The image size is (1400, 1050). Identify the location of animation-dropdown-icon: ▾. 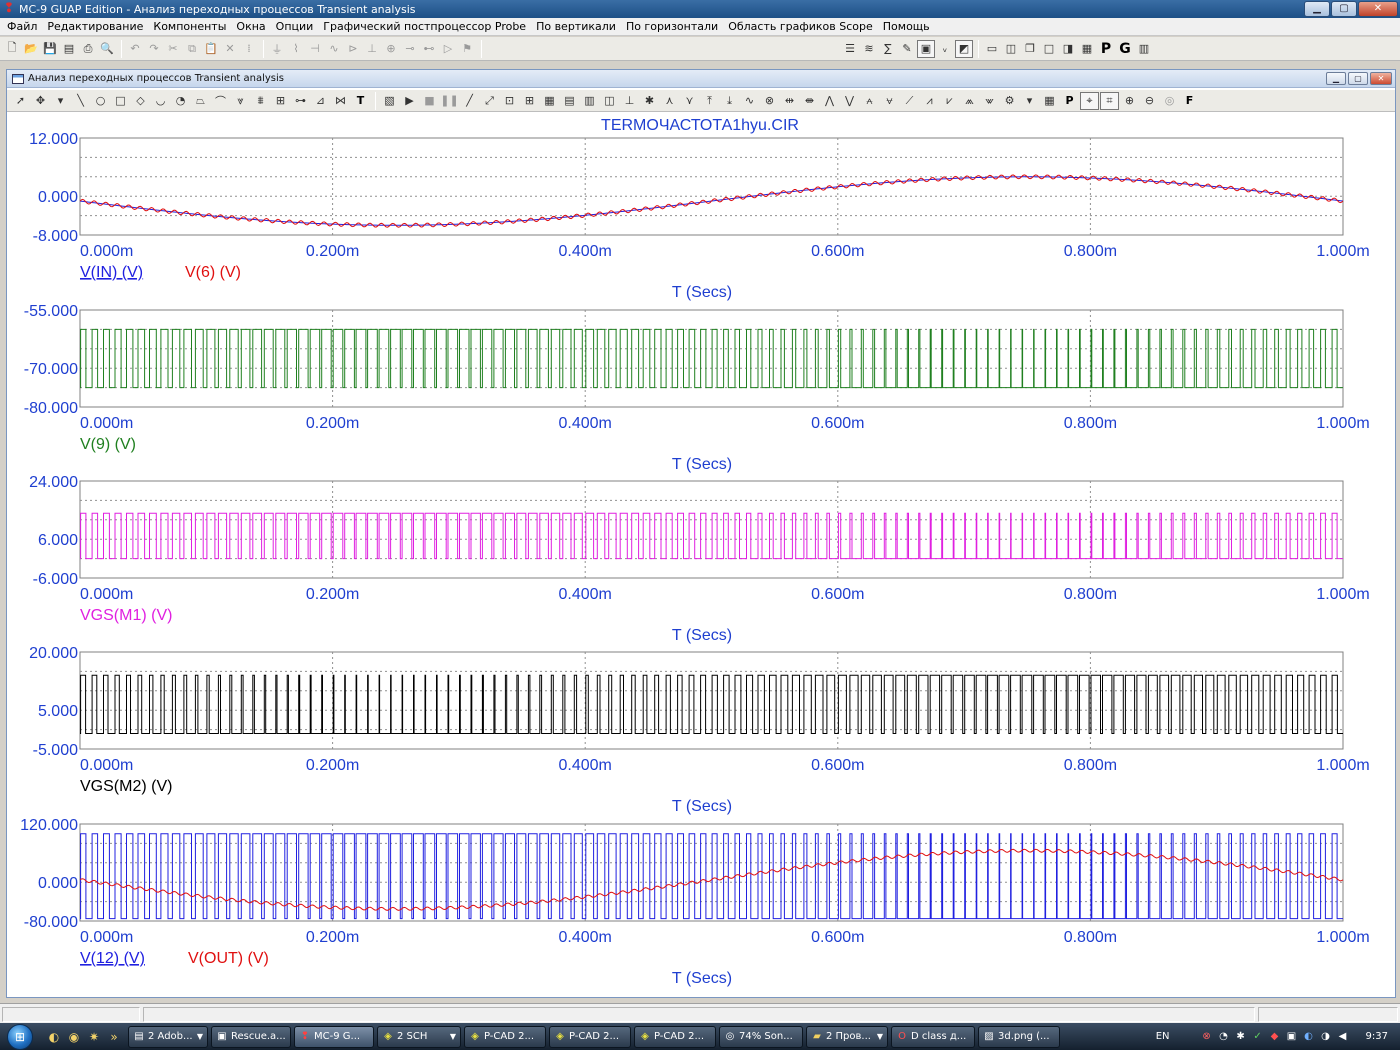
(1029, 101).